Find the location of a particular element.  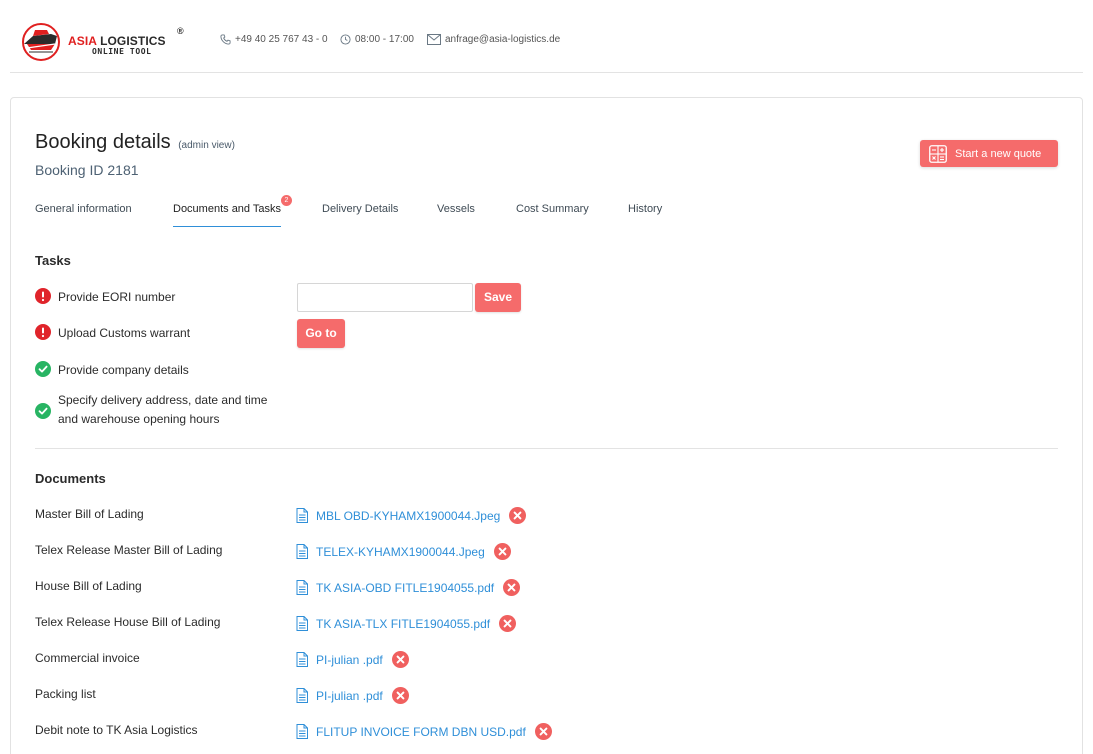

registered-mark: ® is located at coordinates (180, 31).